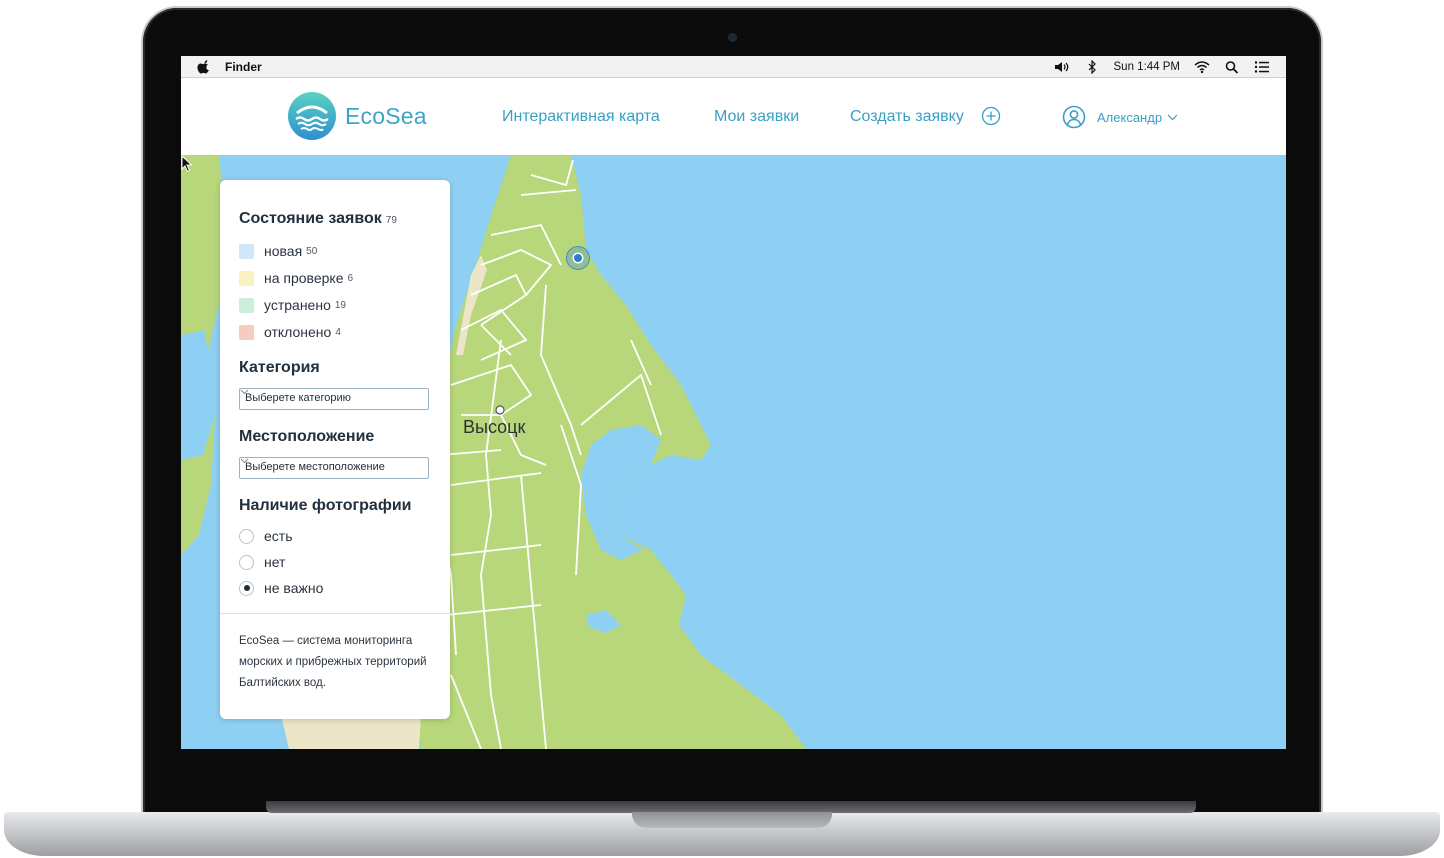 Image resolution: width=1444 pixels, height=858 pixels. I want to click on user-menu-name: Александр, so click(1129, 117).